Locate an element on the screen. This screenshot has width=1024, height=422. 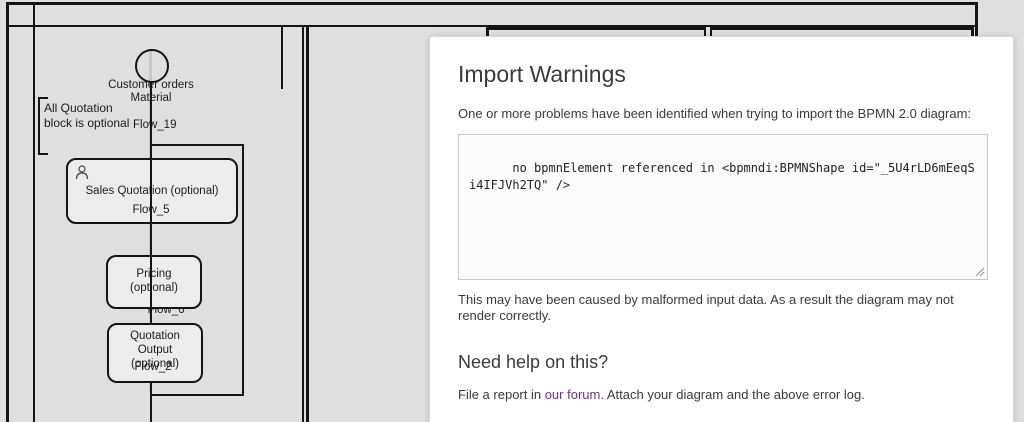
start-event-circle is located at coordinates (152, 66).